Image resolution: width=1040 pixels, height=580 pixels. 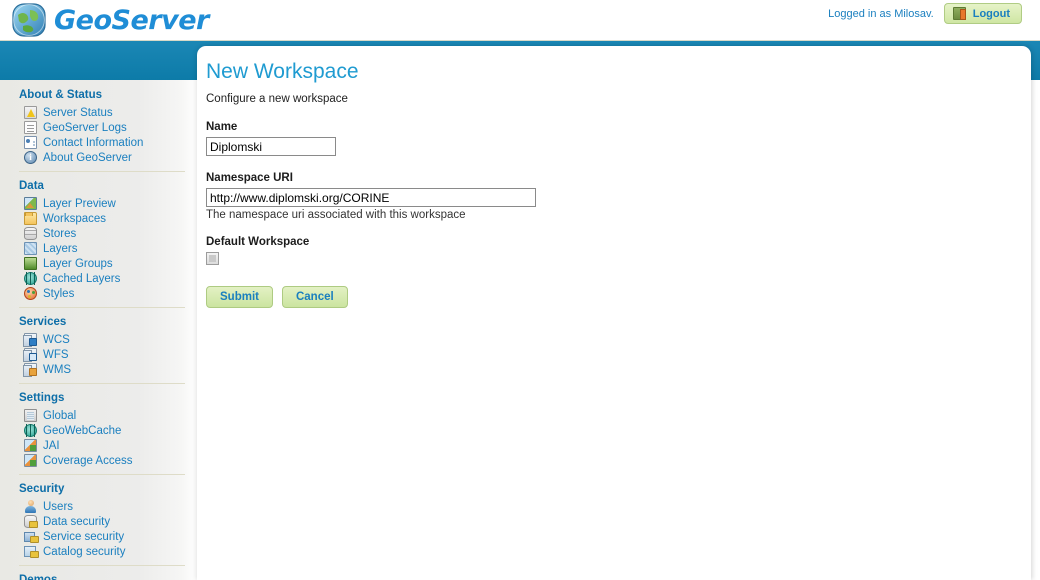 I want to click on logout-door-icon, so click(x=959, y=13).